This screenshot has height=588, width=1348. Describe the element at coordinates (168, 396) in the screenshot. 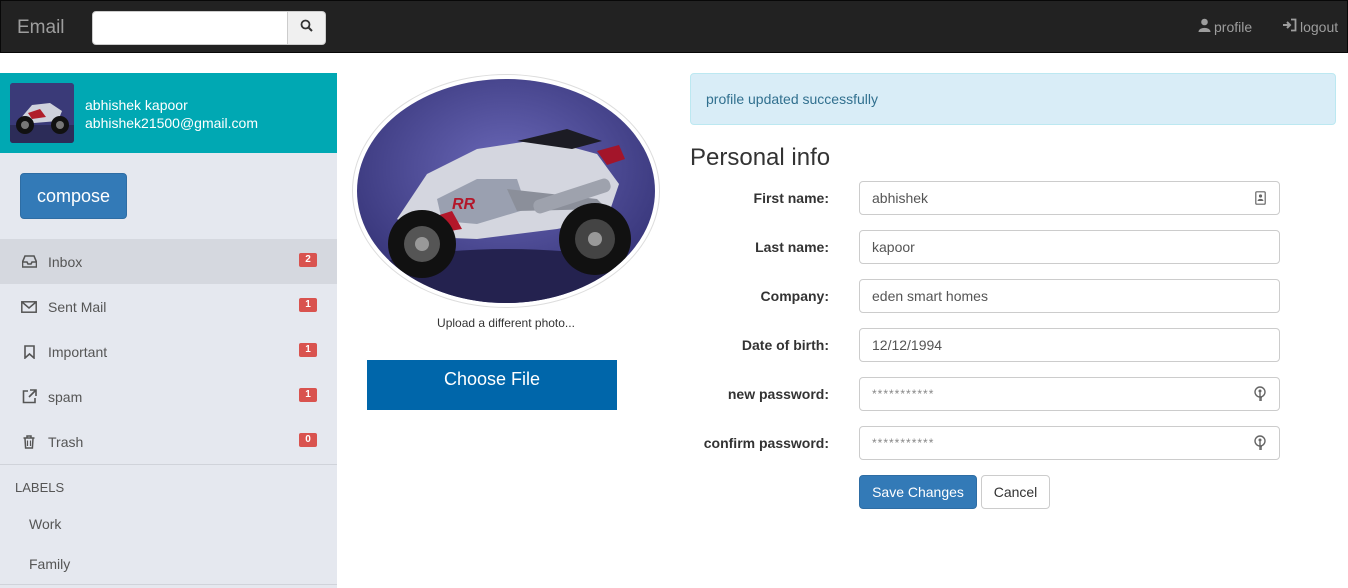

I see `sidebar-item-spam: spam 1` at that location.